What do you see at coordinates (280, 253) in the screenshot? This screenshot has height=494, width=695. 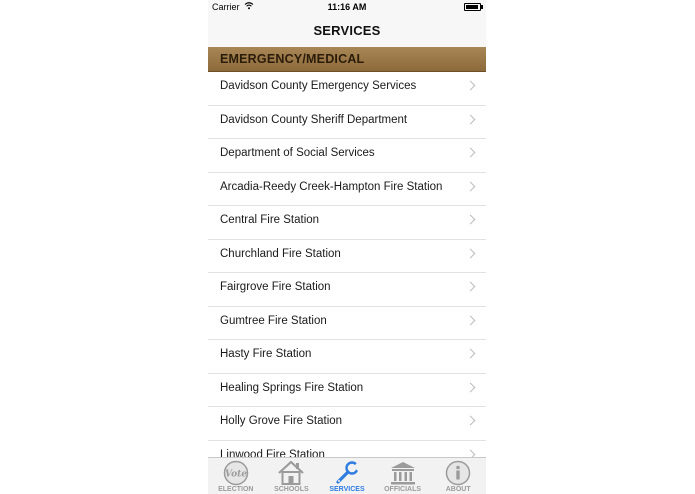 I see `list-item-label: Churchland Fire Station` at bounding box center [280, 253].